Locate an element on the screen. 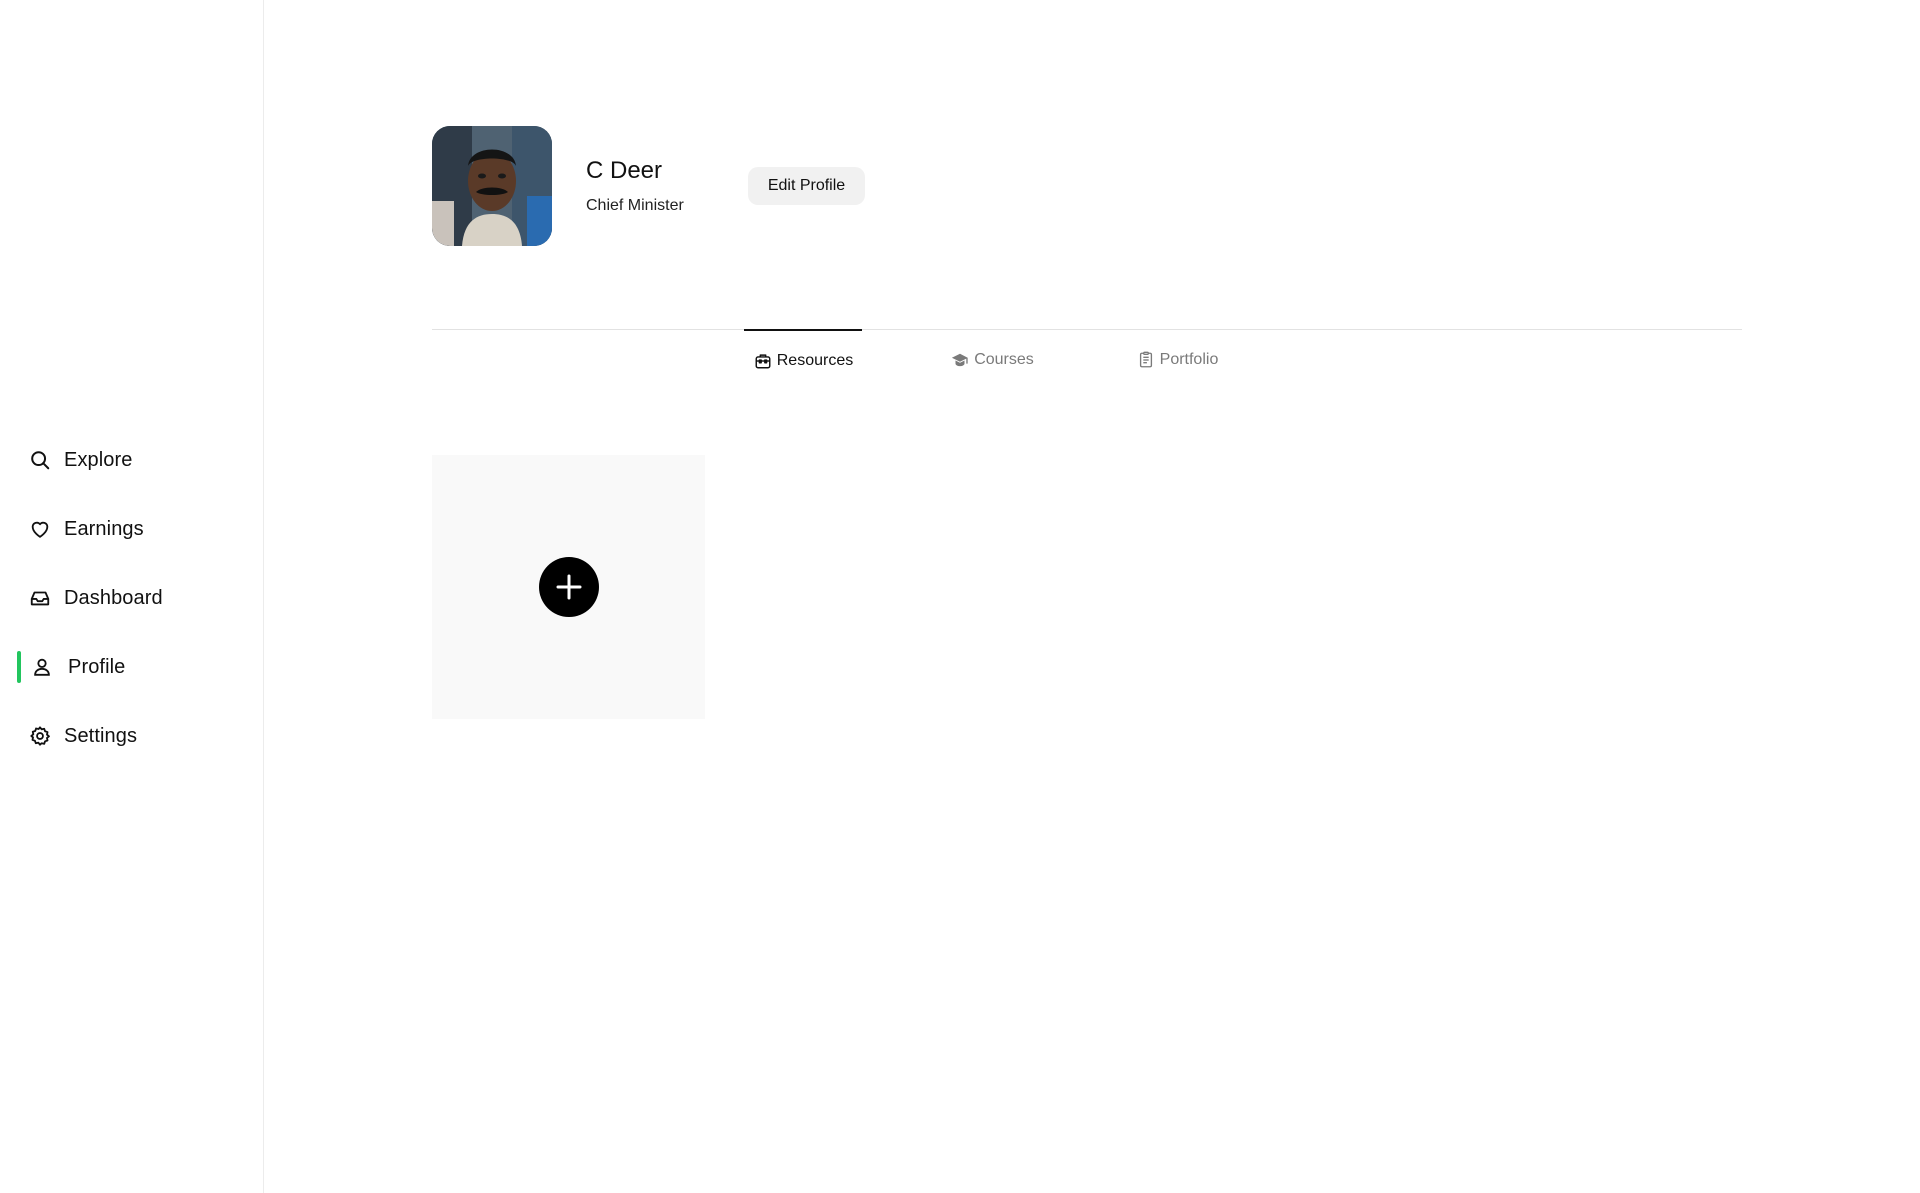 This screenshot has width=1920, height=1193. sidebar-item-dashboard: Dashboard is located at coordinates (132, 598).